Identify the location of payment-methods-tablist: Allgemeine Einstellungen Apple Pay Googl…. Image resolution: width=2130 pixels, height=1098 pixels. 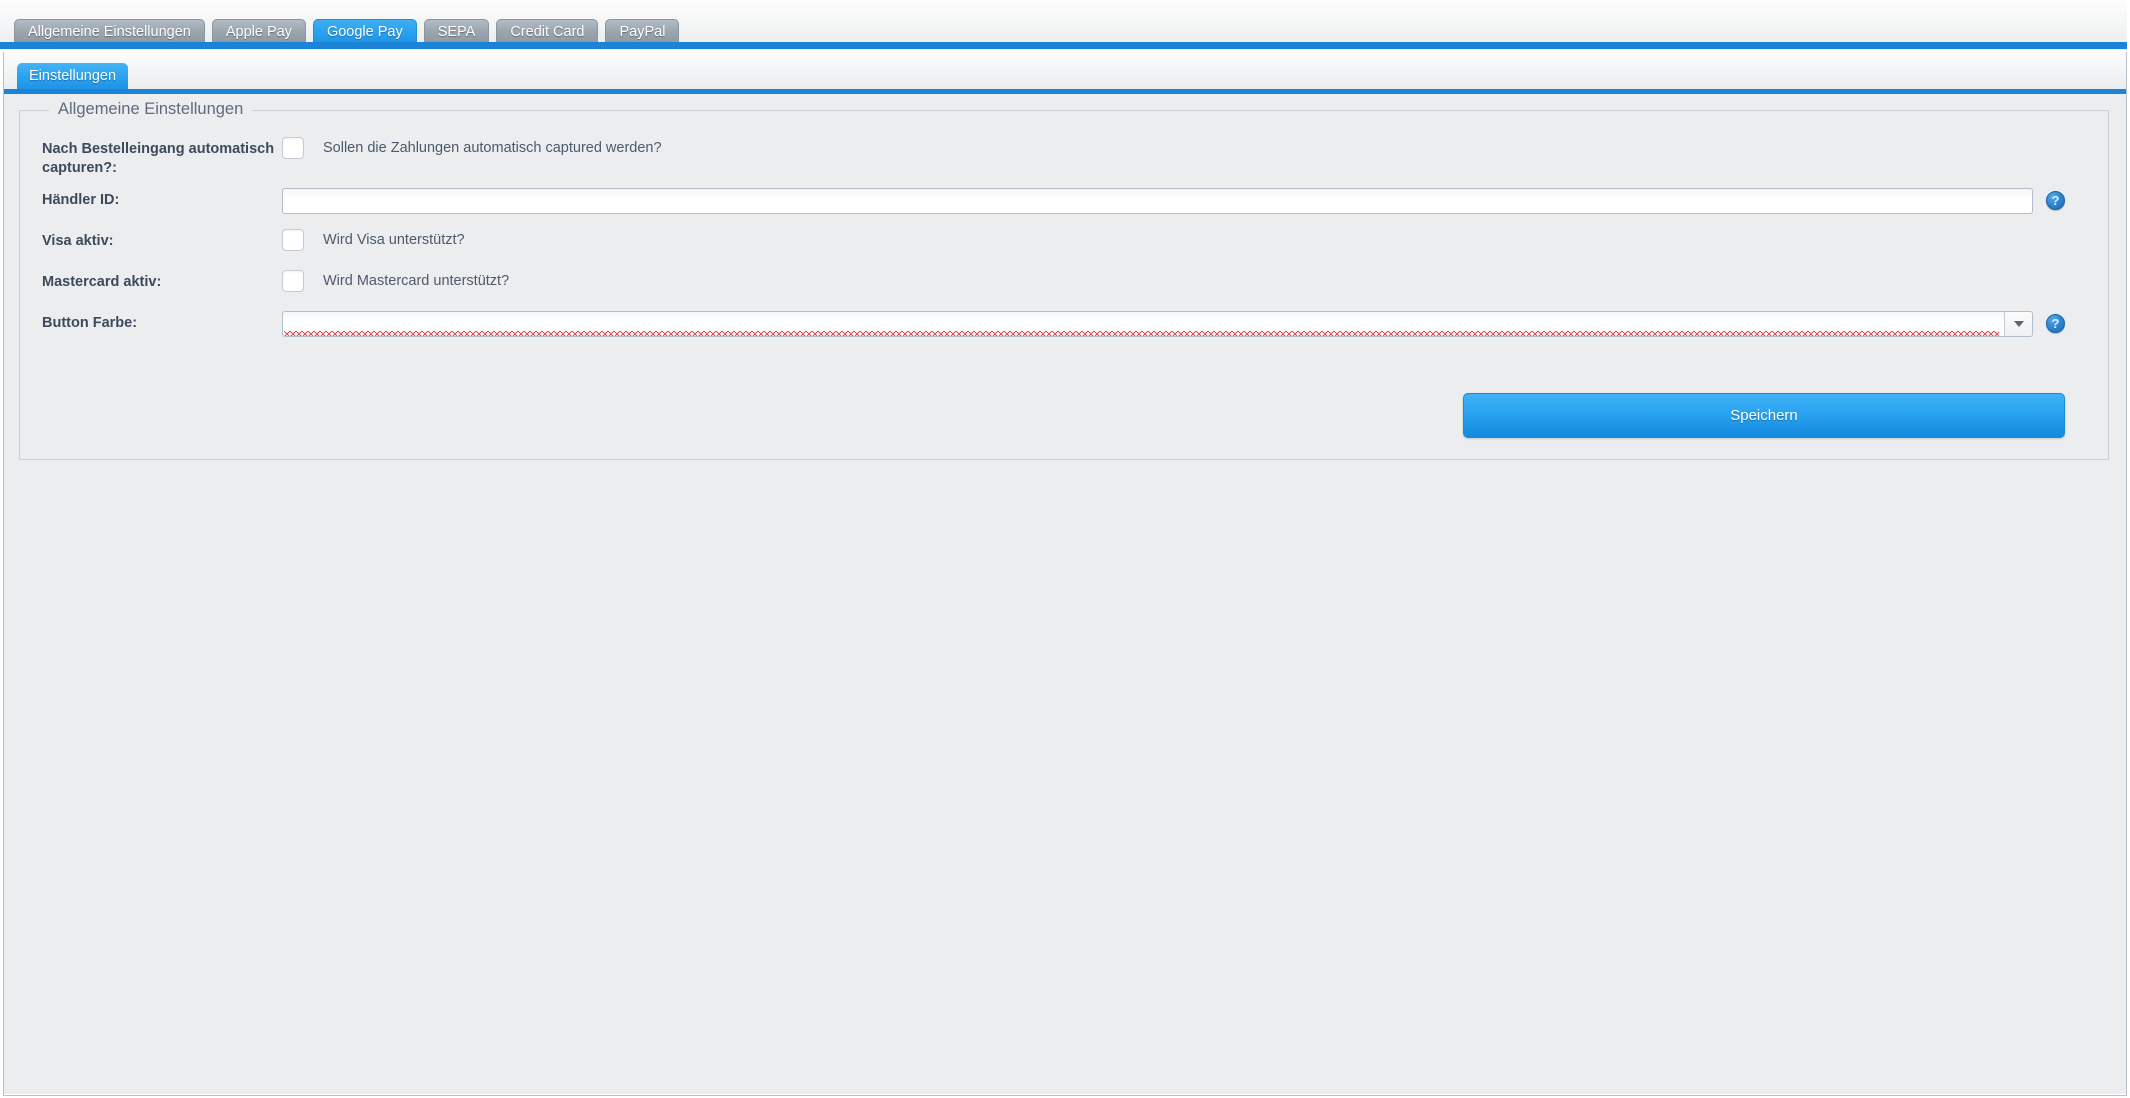
(347, 30).